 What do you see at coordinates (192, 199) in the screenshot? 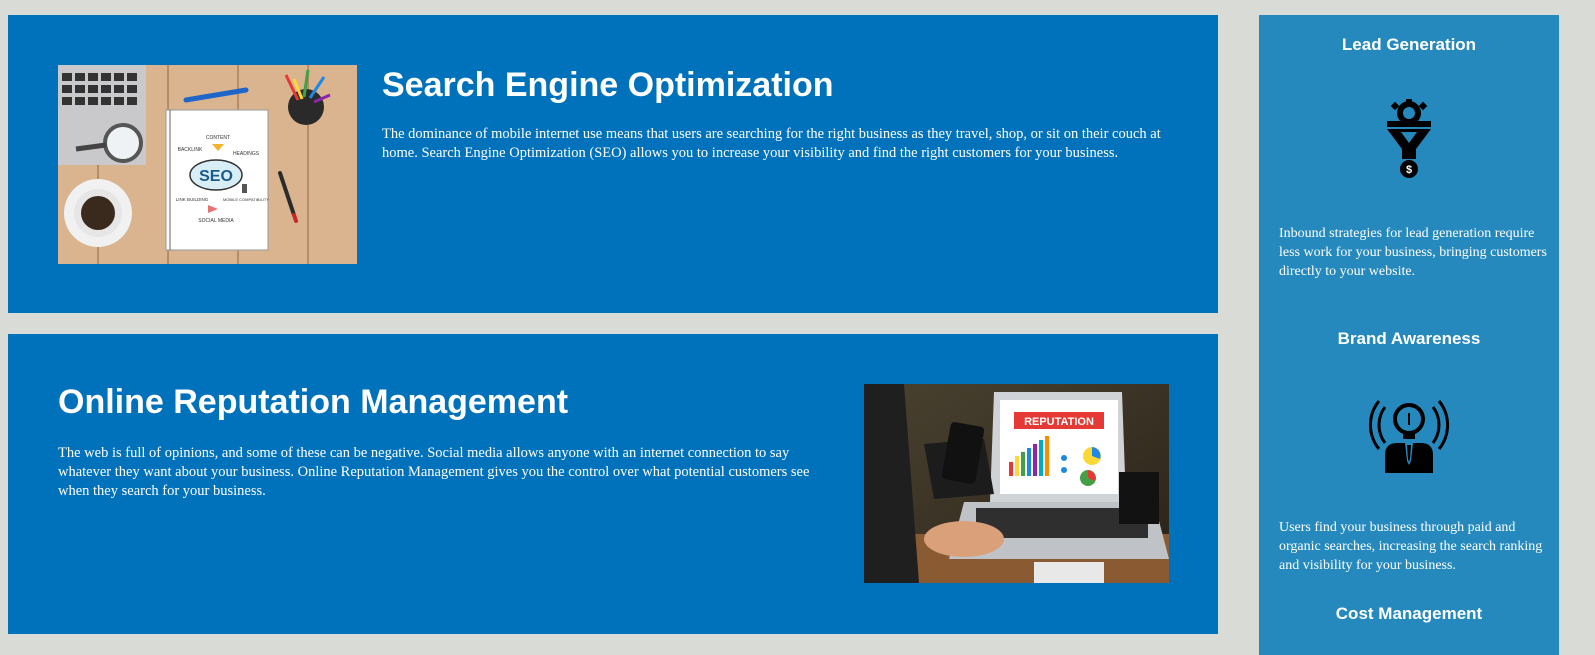
I see `seo-tag-link-building: LINK BUILDING` at bounding box center [192, 199].